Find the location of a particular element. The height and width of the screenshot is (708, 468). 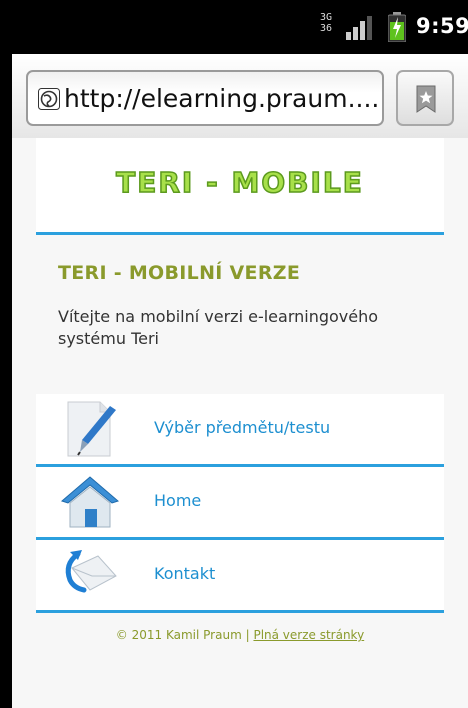

status-bar: 3G 36 9:59 is located at coordinates (240, 27).